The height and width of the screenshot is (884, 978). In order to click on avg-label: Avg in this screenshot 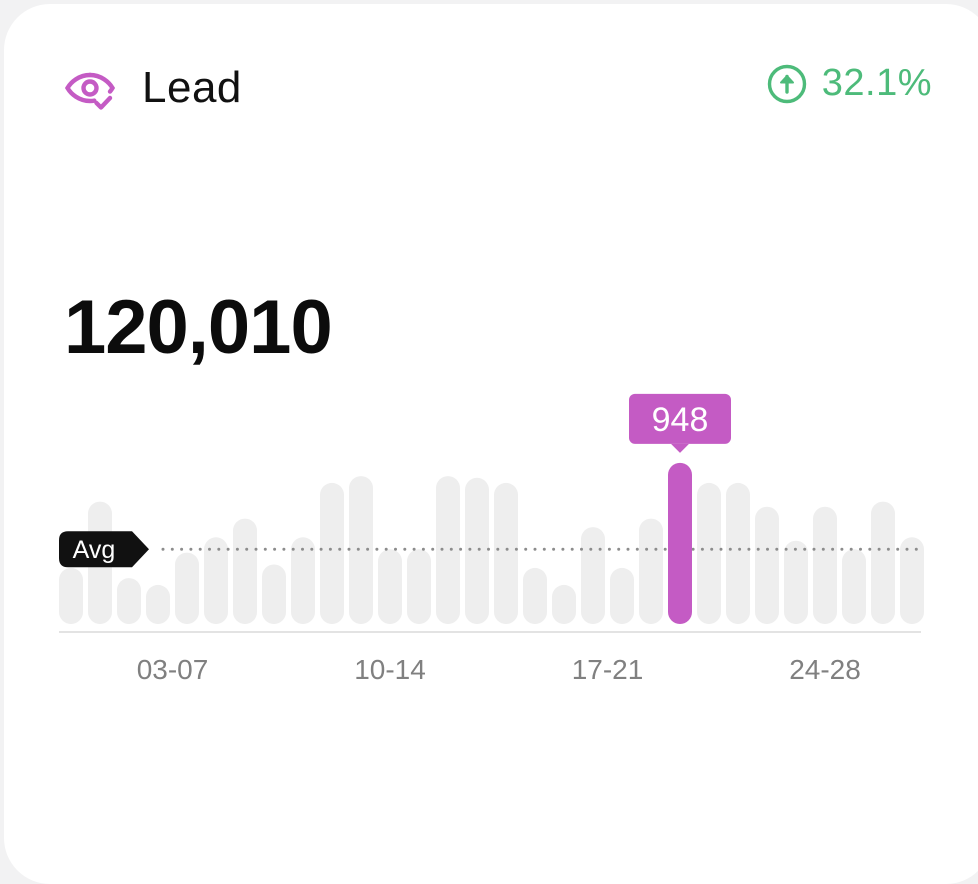, I will do `click(94, 550)`.